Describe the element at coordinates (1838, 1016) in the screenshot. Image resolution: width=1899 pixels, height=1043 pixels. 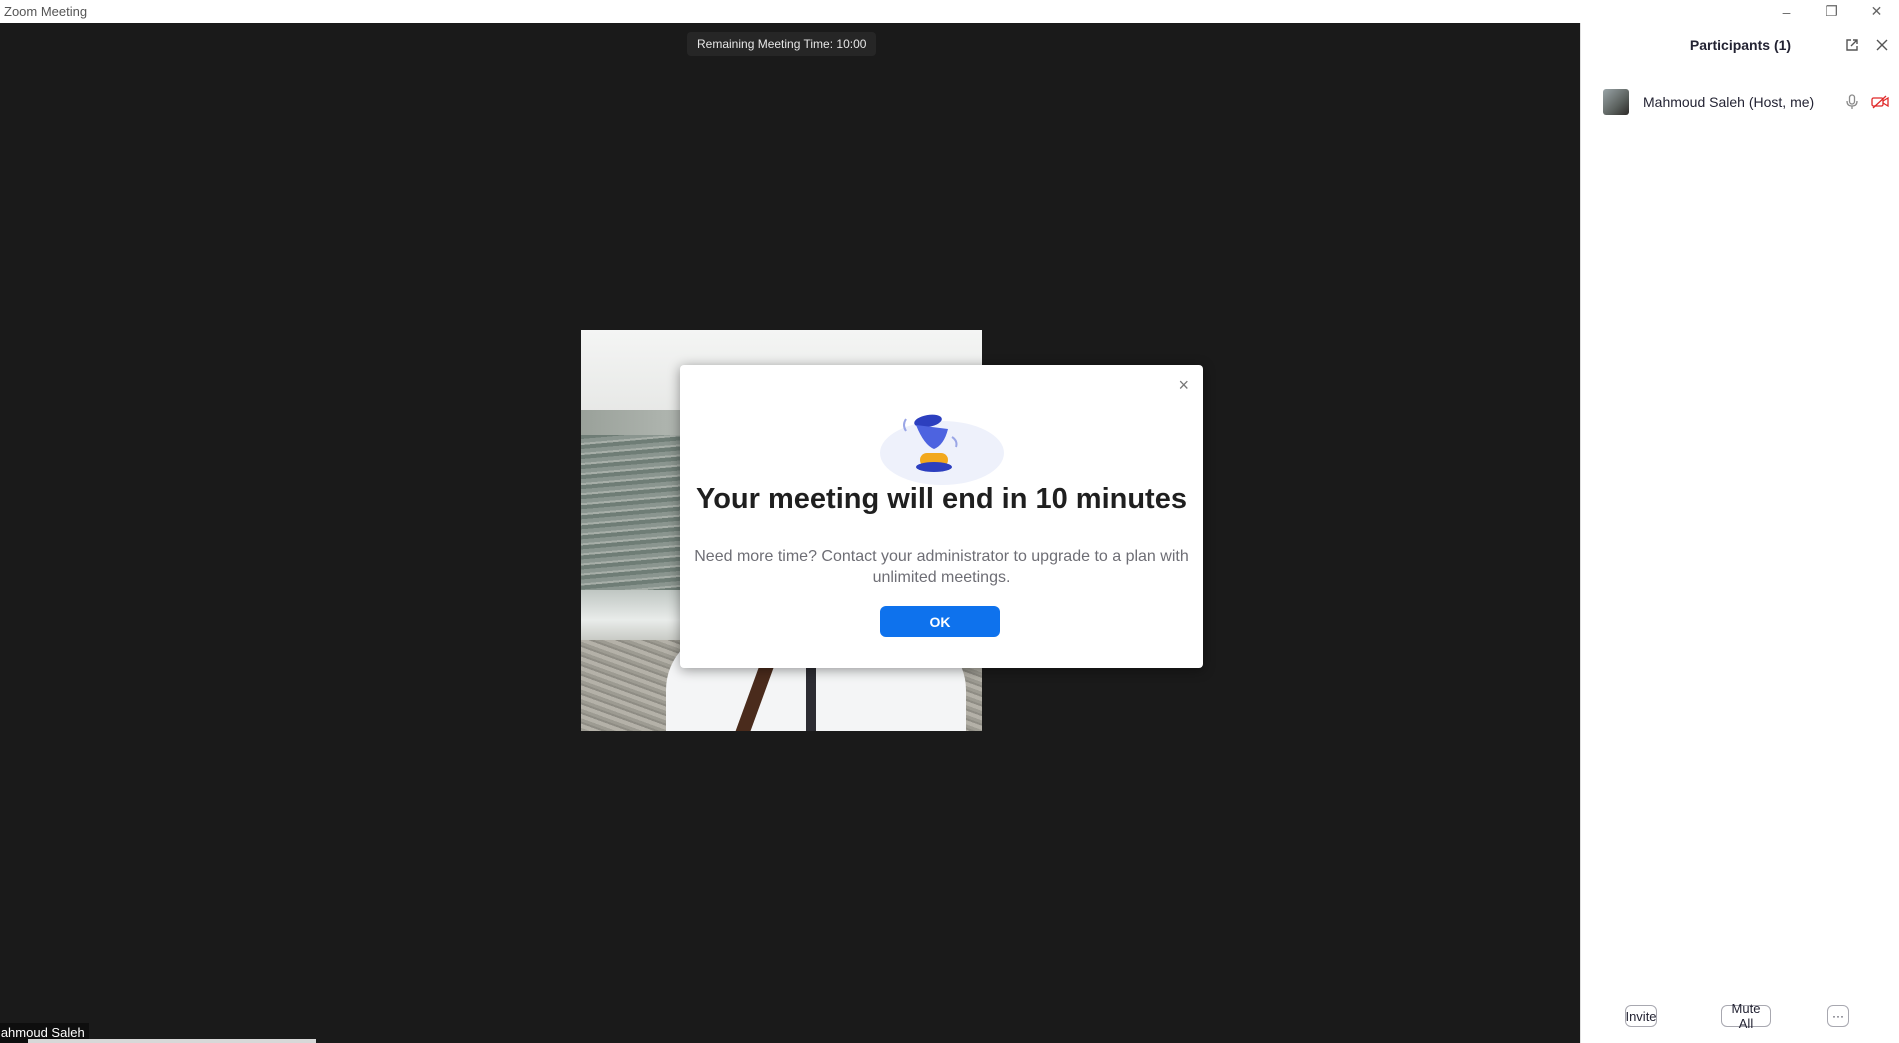
I see `more-options-button: ···` at that location.